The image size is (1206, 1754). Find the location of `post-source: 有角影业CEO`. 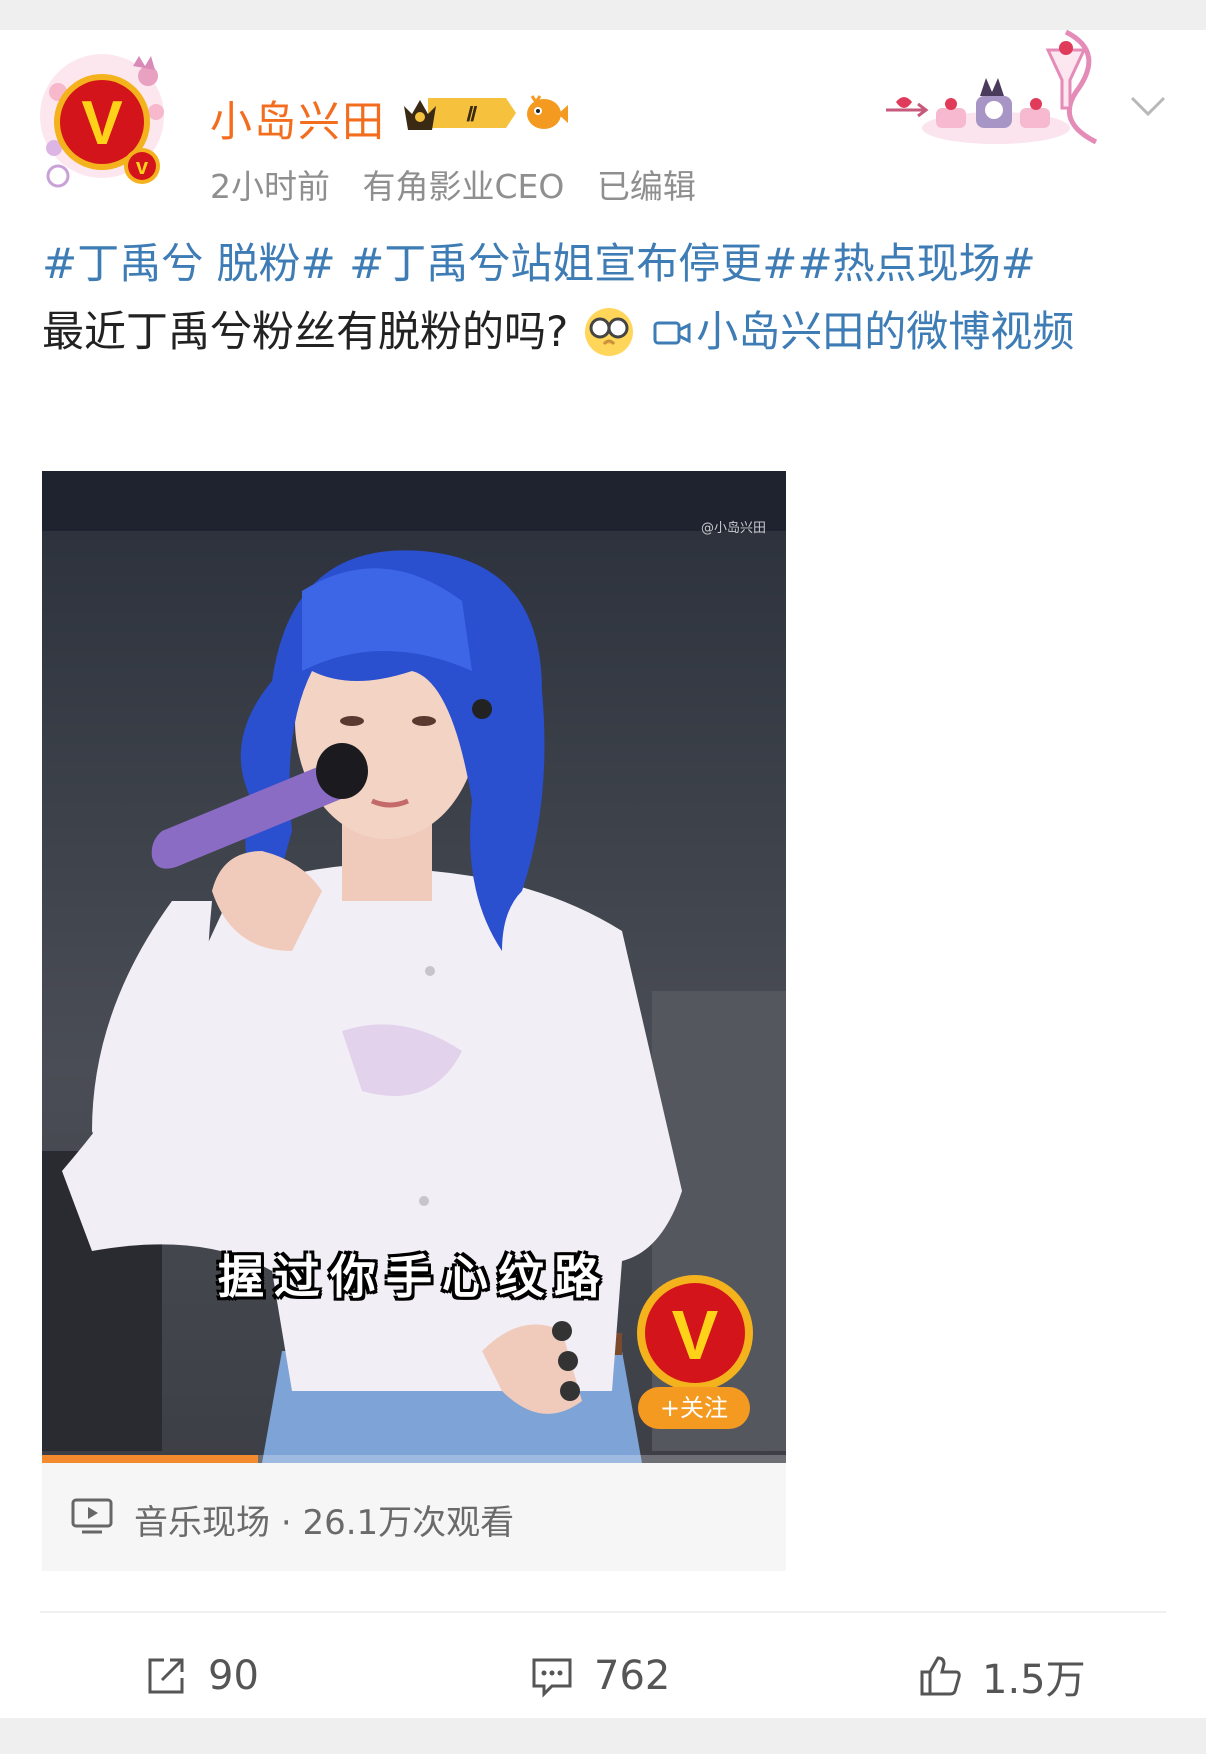

post-source: 有角影业CEO is located at coordinates (464, 186).